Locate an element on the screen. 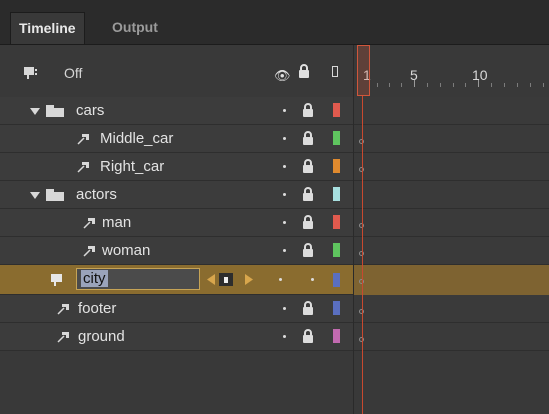 Image resolution: width=549 pixels, height=414 pixels. layer-icon is located at coordinates (56, 280).